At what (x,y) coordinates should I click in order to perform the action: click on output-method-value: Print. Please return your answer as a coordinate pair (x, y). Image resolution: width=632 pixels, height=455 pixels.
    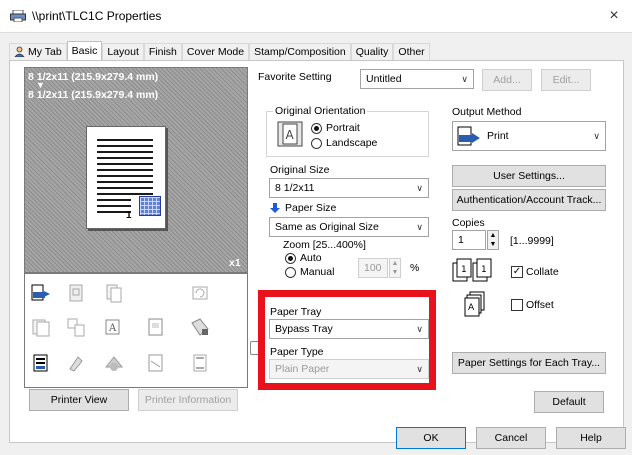
    Looking at the image, I should click on (498, 136).